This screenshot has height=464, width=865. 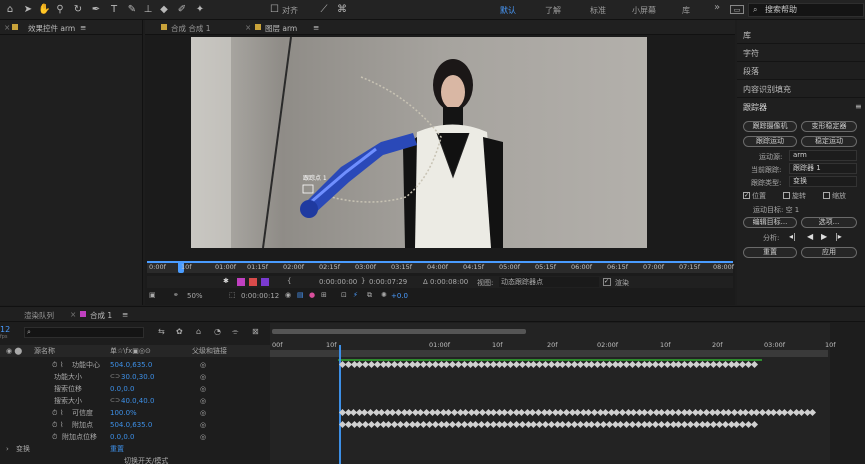 I want to click on panel-library: 库, so click(x=801, y=36).